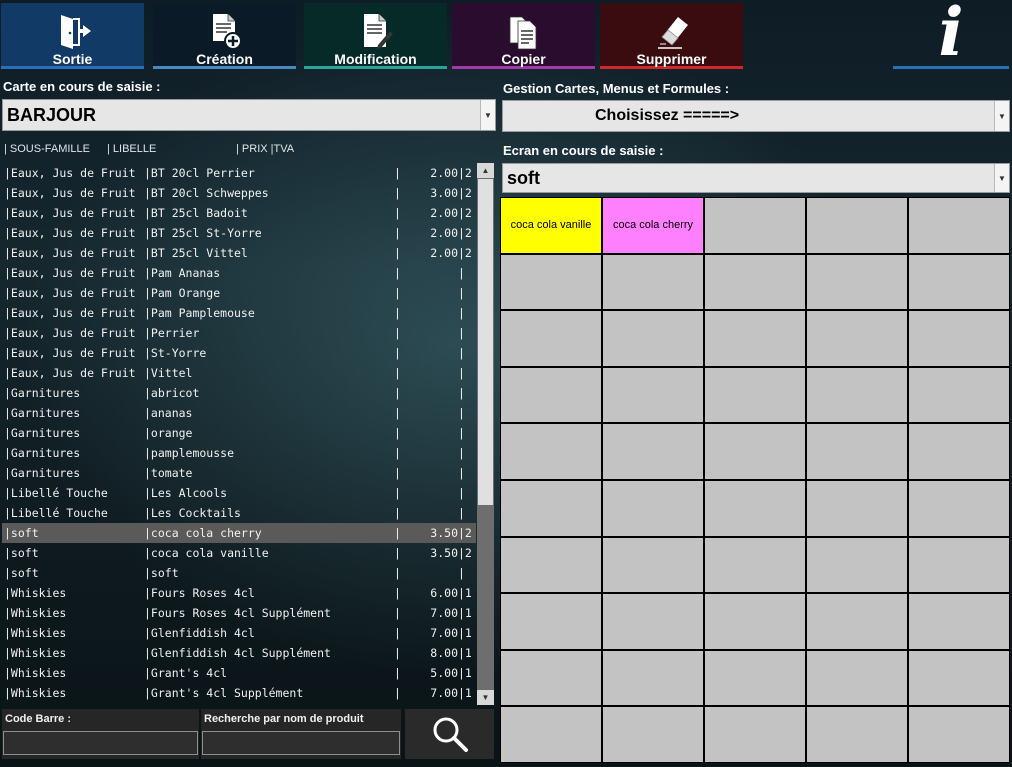 The image size is (1012, 767). I want to click on copier-button: Copier, so click(523, 36).